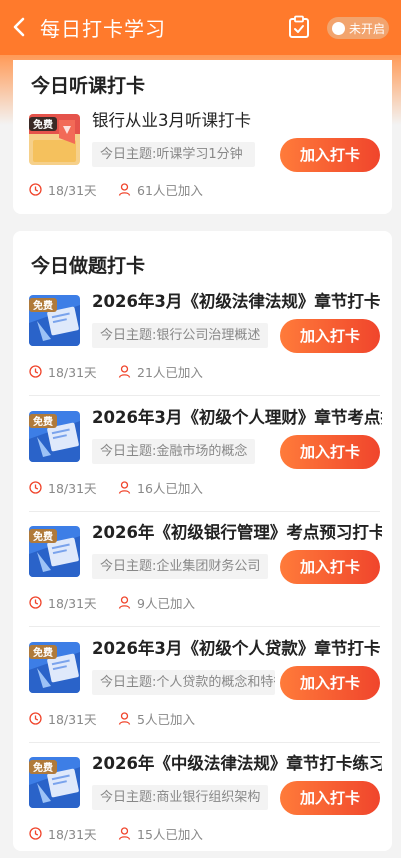 The width and height of the screenshot is (401, 858). Describe the element at coordinates (173, 154) in the screenshot. I see `item-topic: 今日主题:听课学习1分钟` at that location.